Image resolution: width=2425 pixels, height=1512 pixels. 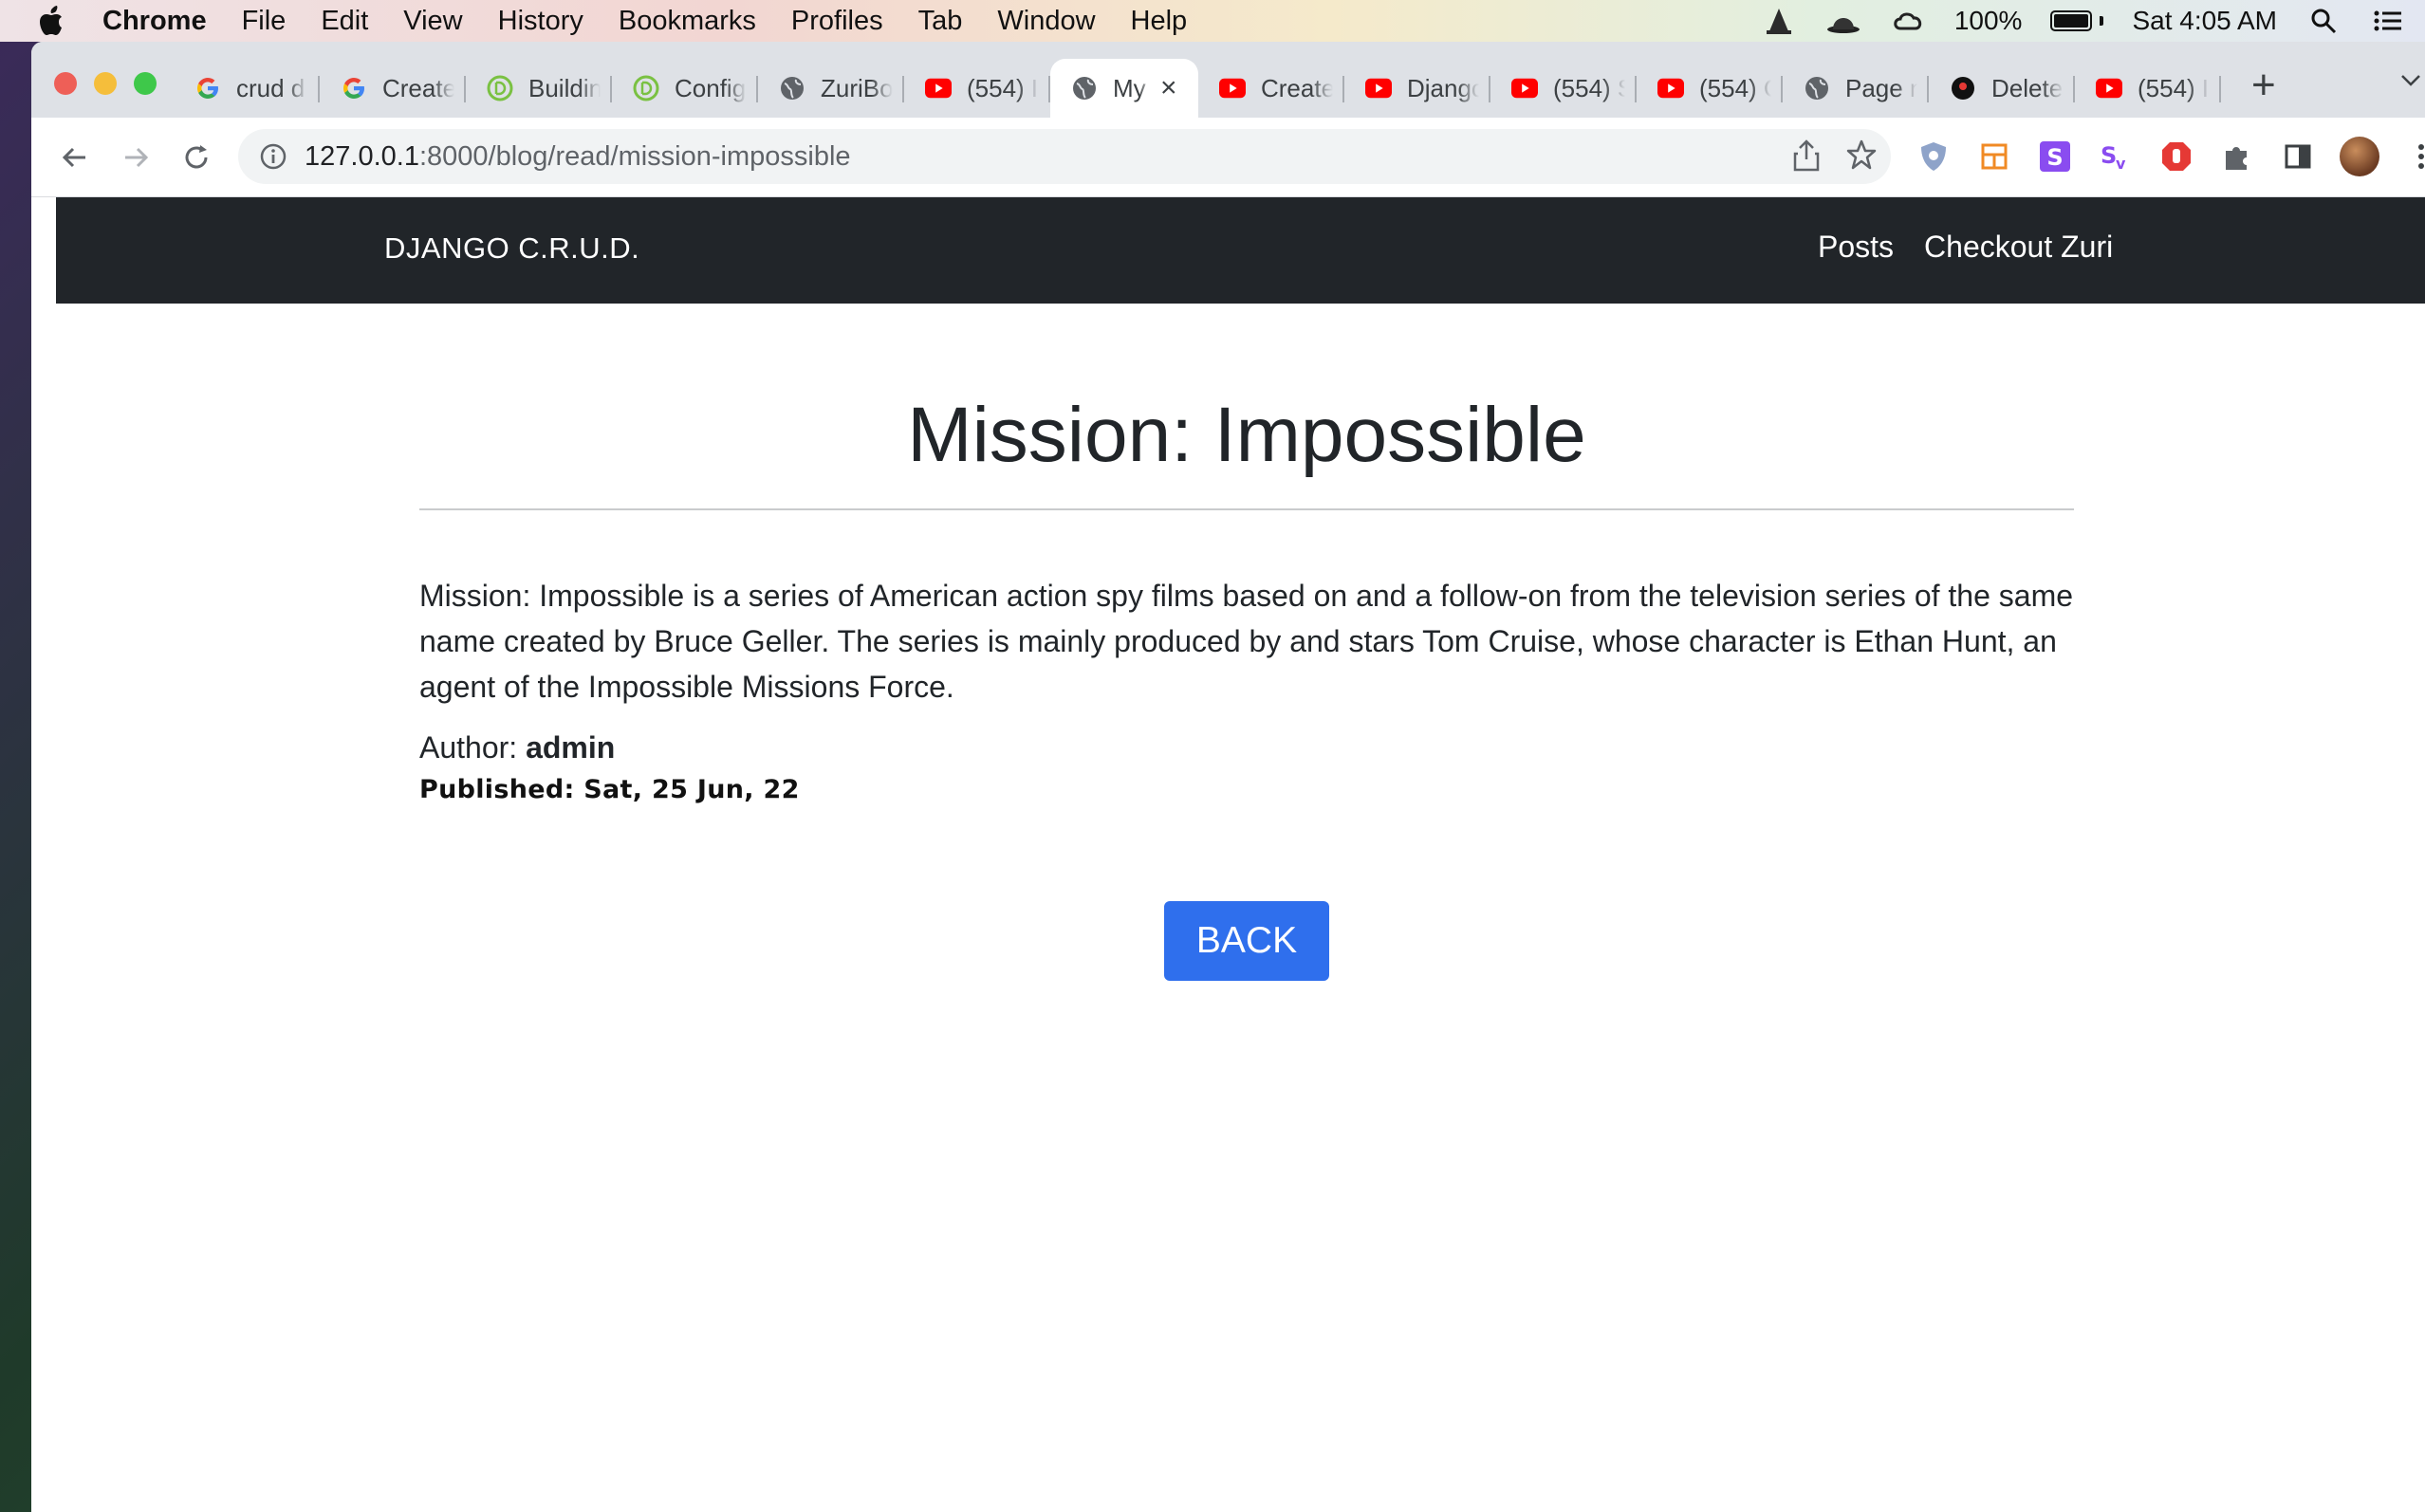 I want to click on browser-tab: Page n, so click(x=1856, y=88).